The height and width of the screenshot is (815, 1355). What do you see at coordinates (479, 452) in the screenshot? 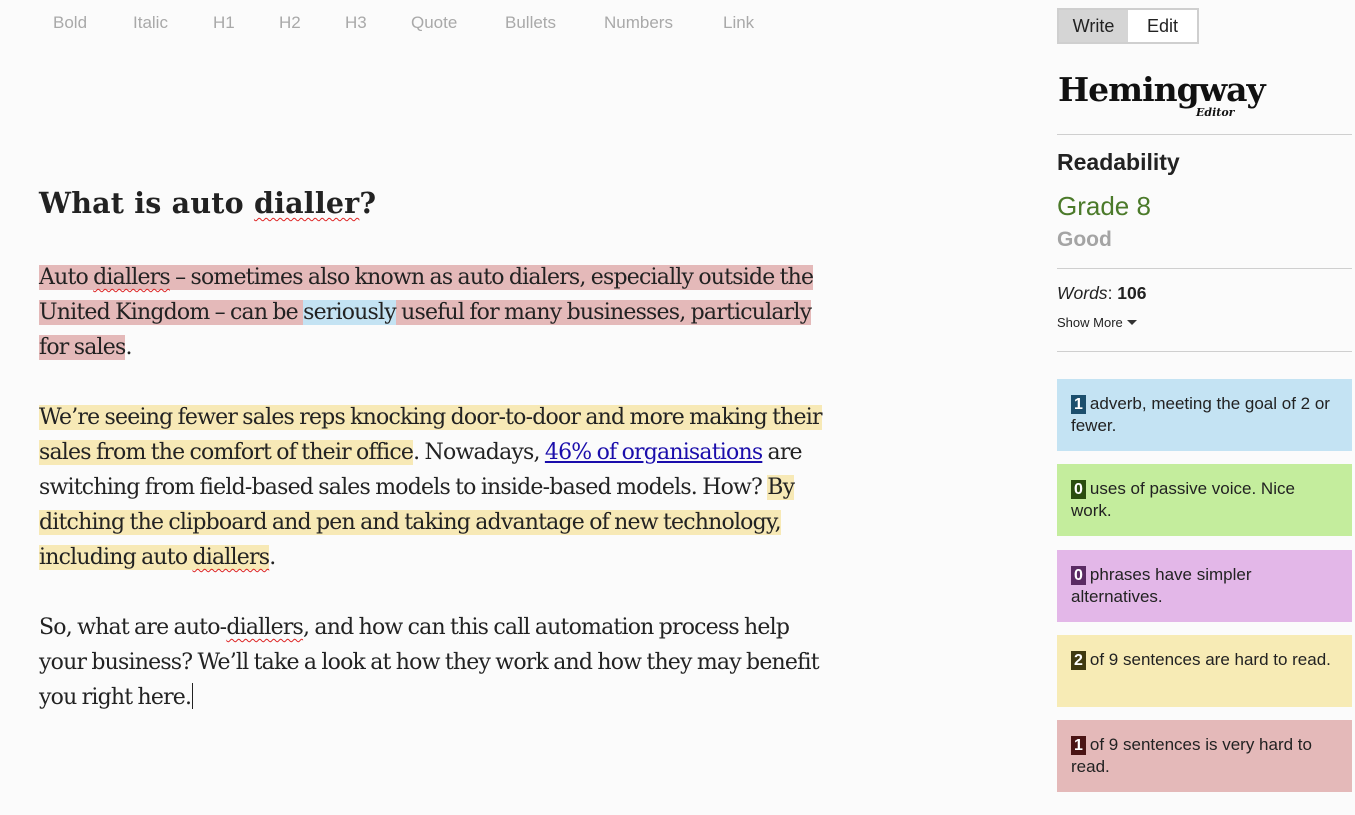
I see `sentence-text: . Nowadays,` at bounding box center [479, 452].